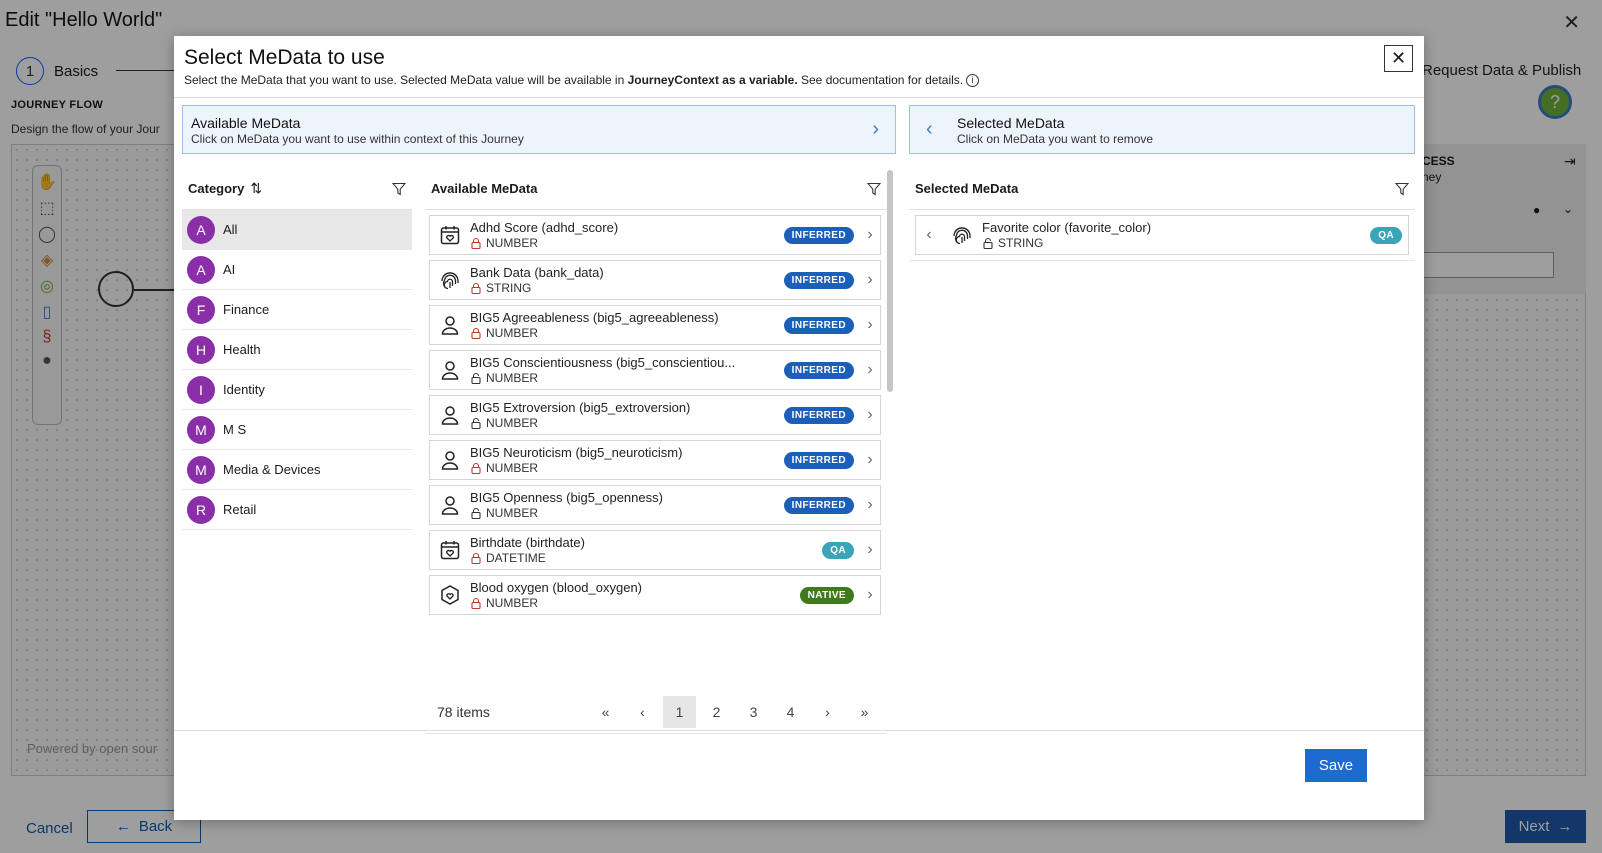  I want to click on available-medata-item: Adhd Score (adhd_score) NUMBER INFERRED ›, so click(655, 235).